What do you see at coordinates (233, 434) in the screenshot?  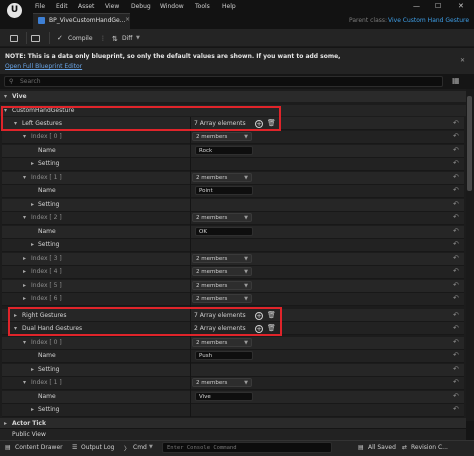 I see `category-public-view` at bounding box center [233, 434].